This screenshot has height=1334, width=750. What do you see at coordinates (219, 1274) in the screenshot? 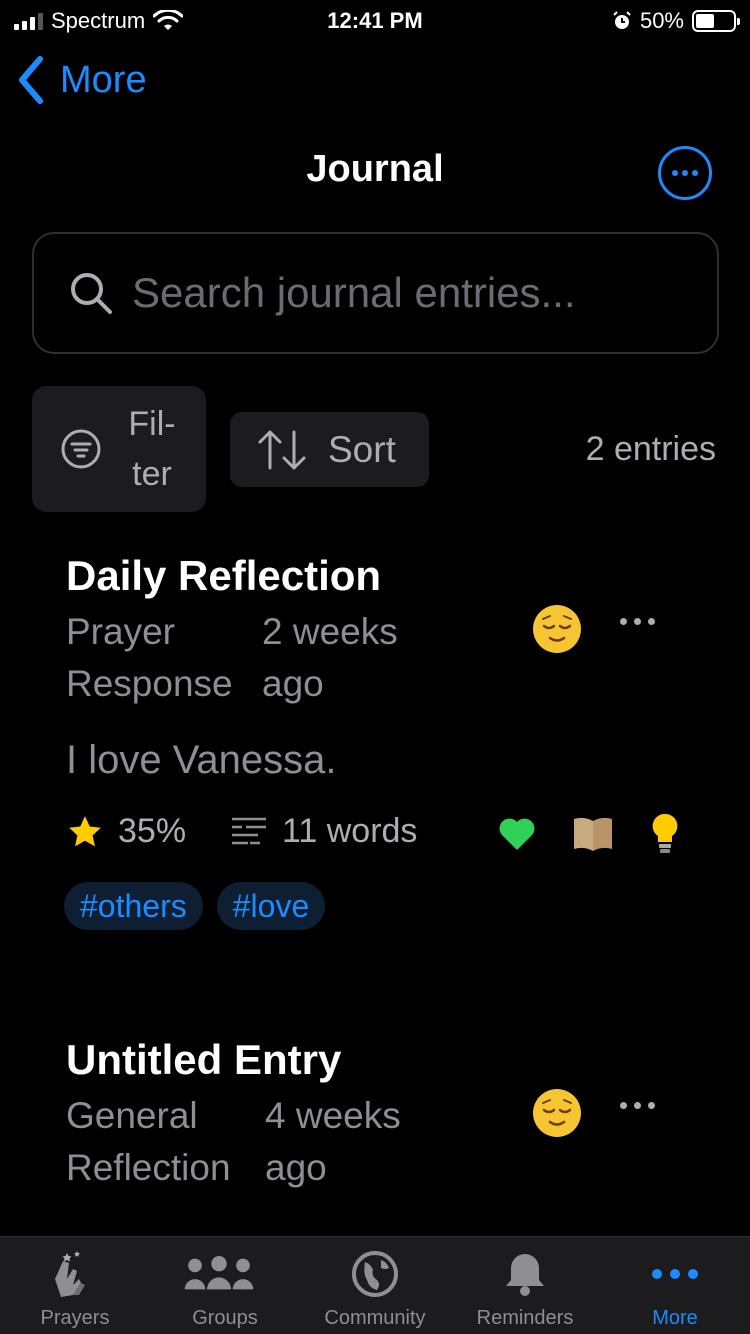
I see `people-icon` at bounding box center [219, 1274].